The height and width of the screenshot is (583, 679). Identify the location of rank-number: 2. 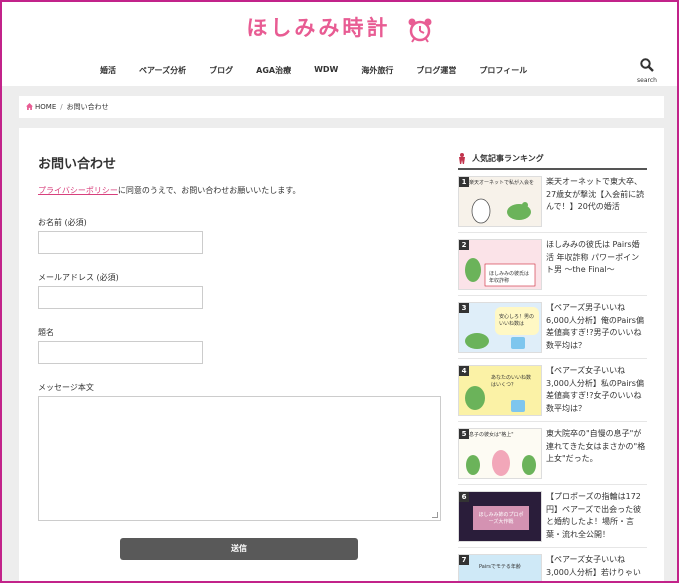
(464, 245).